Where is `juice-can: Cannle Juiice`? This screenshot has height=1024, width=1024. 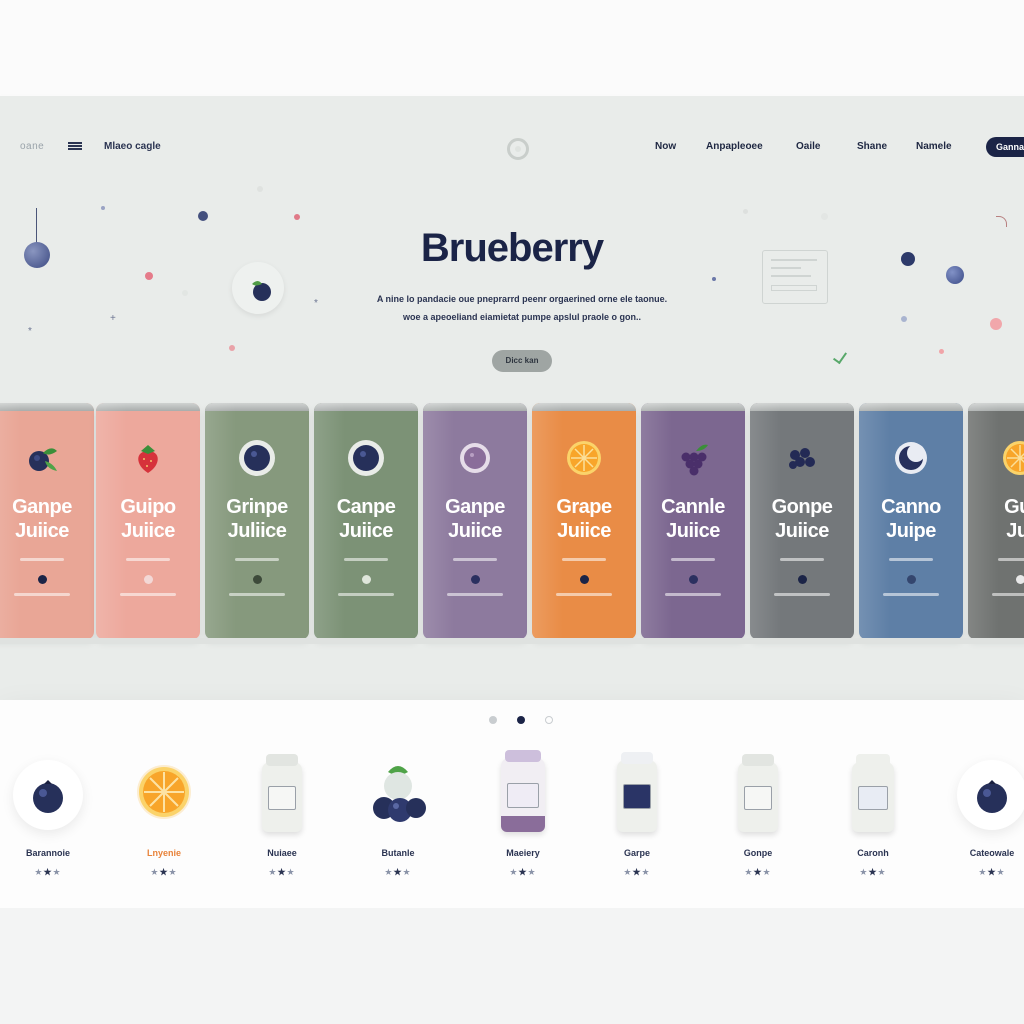 juice-can: Cannle Juiice is located at coordinates (693, 521).